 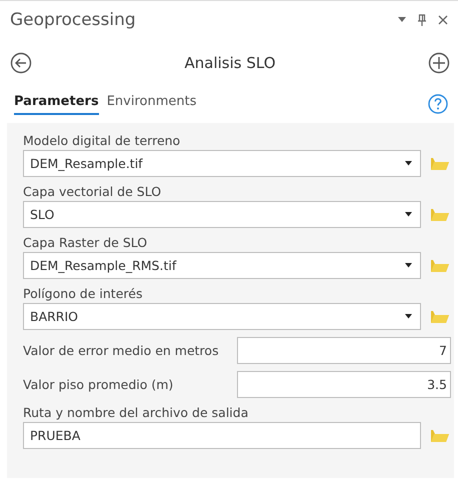 What do you see at coordinates (73, 20) in the screenshot?
I see `window-title: Geoprocessing` at bounding box center [73, 20].